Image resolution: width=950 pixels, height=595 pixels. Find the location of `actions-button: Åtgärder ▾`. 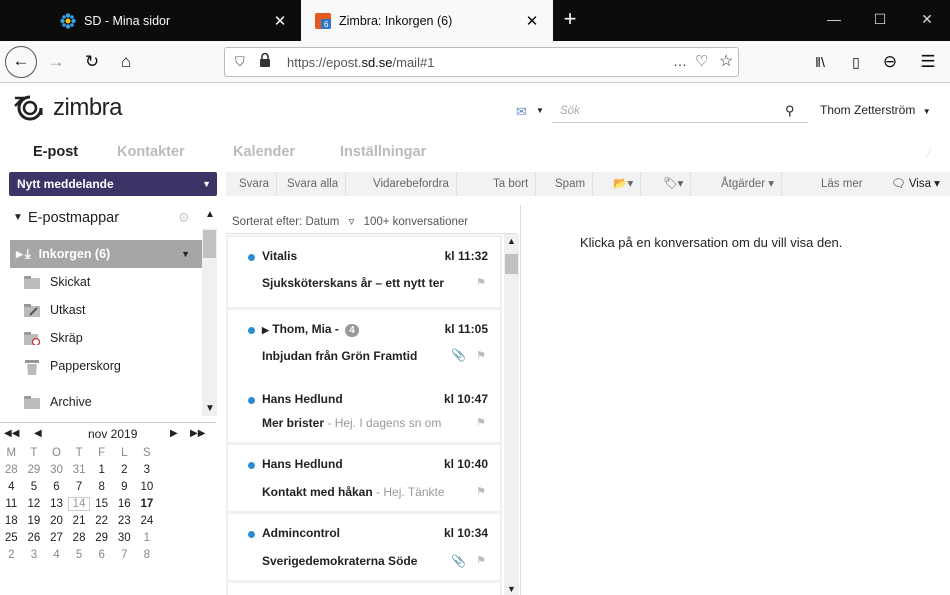

actions-button: Åtgärder ▾ is located at coordinates (748, 184).